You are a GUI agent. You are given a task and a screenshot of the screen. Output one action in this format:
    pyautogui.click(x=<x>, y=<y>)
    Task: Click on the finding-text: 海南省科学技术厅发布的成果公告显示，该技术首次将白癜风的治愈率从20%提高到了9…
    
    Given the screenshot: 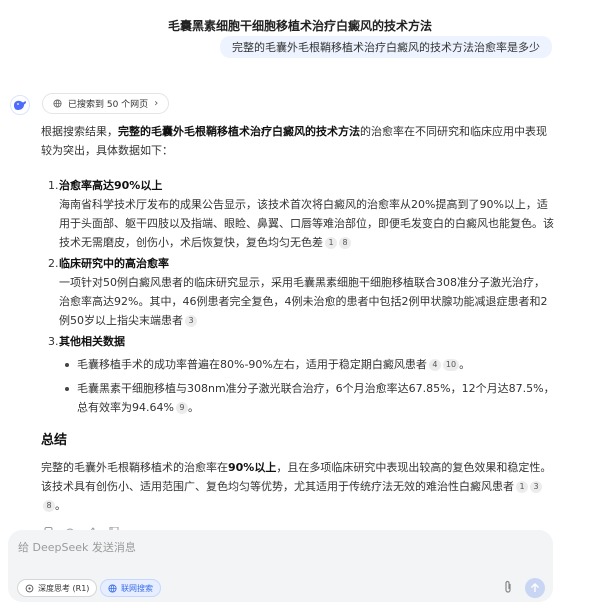 What is the action you would take?
    pyautogui.click(x=306, y=223)
    